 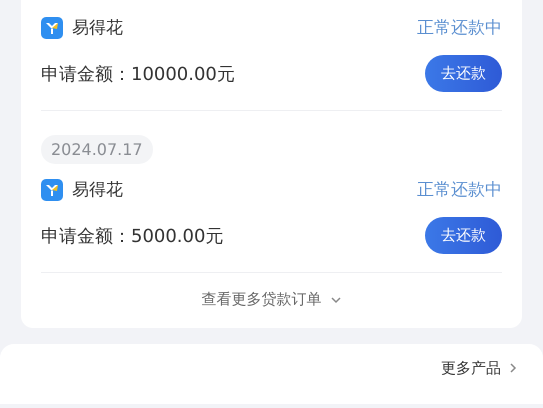 What do you see at coordinates (272, 300) in the screenshot?
I see `more-orders-link: 查看更多贷款订单` at bounding box center [272, 300].